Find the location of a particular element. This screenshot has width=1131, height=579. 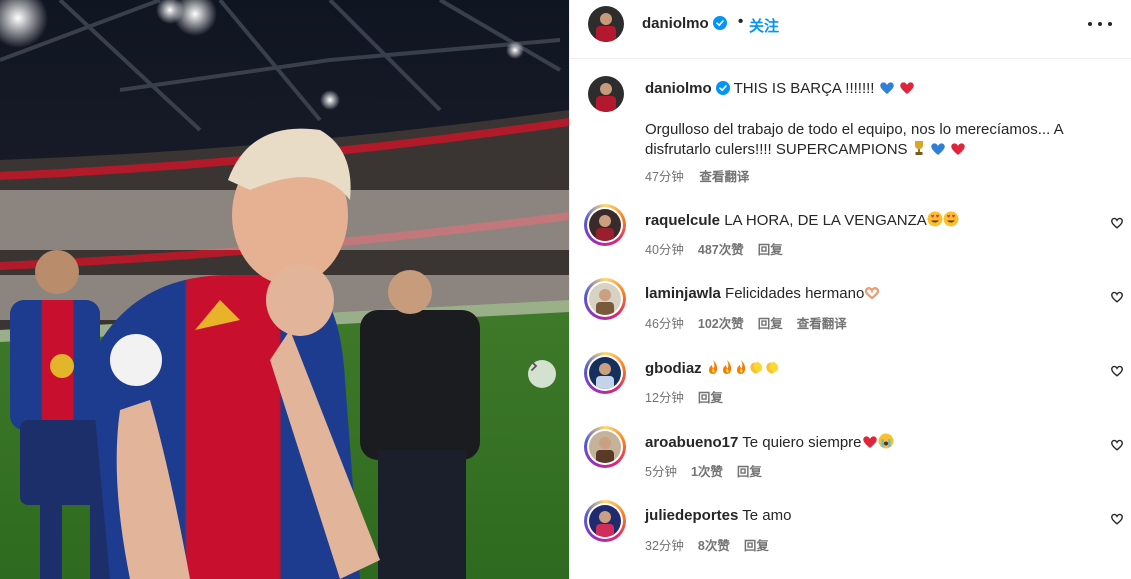

comment-text: Te amo is located at coordinates (767, 515).